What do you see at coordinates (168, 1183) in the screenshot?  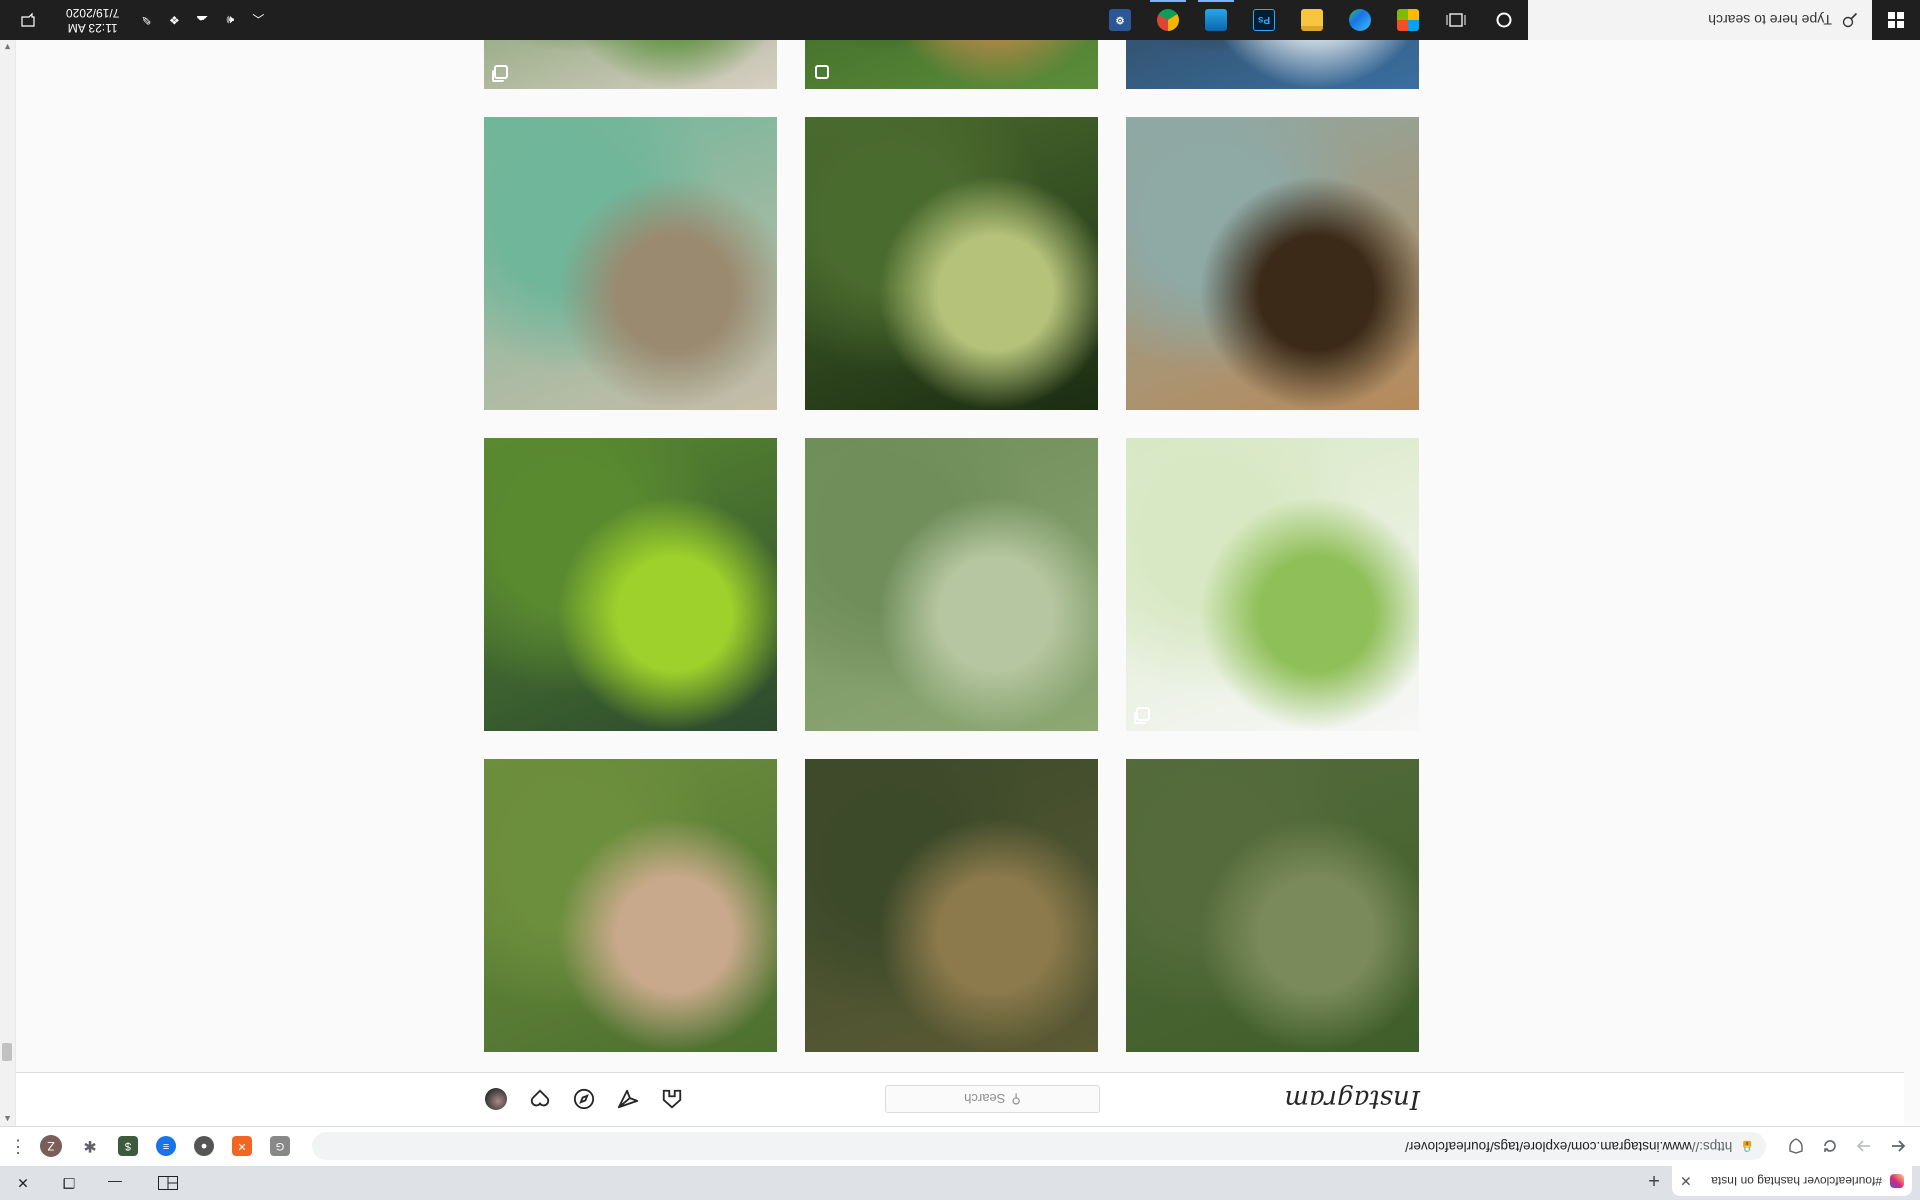 I see `snap-layout-icon` at bounding box center [168, 1183].